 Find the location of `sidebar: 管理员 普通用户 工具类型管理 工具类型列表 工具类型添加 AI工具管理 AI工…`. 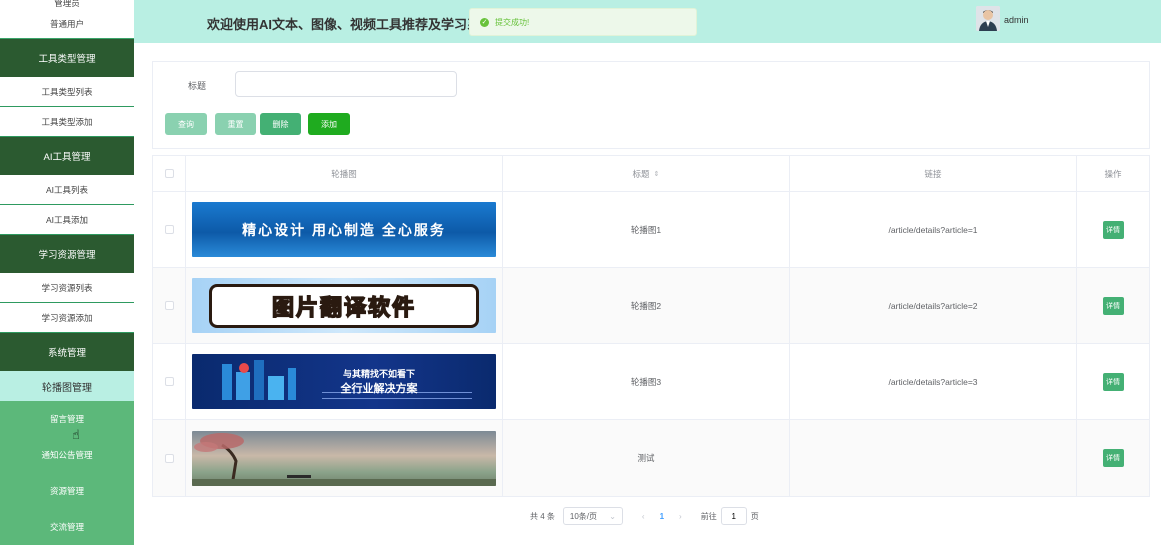

sidebar: 管理员 普通用户 工具类型管理 工具类型列表 工具类型添加 AI工具管理 AI工… is located at coordinates (67, 275).